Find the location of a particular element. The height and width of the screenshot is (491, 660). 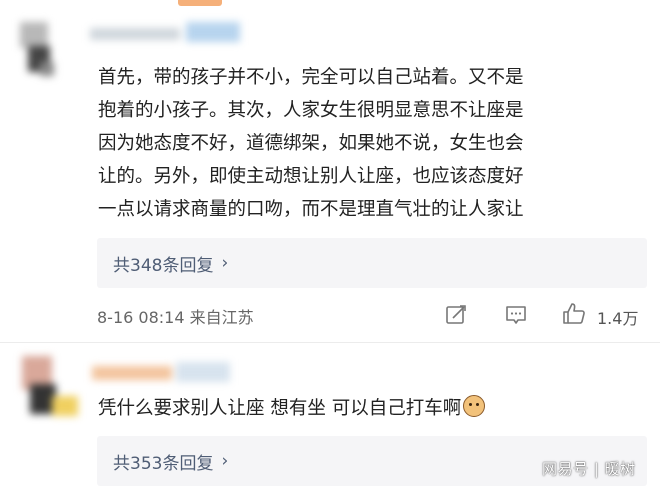

replies-label: 共348条回复 is located at coordinates (163, 265).